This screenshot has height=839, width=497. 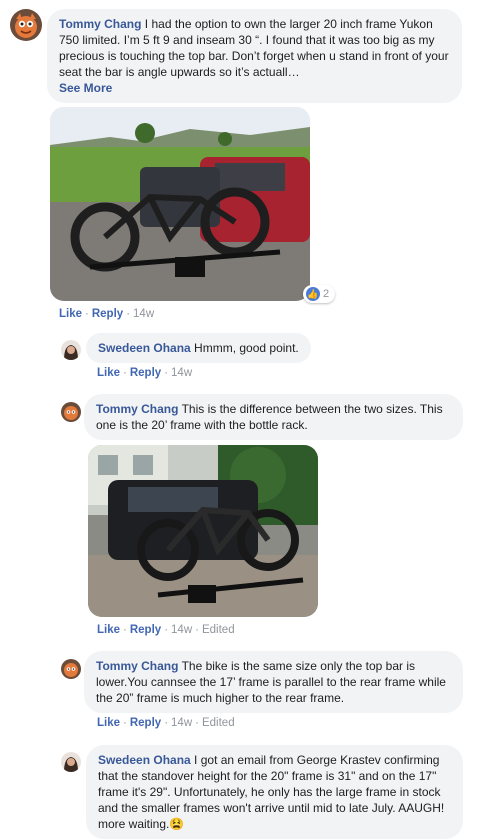 I want to click on tired-face-emoji: 😫, so click(x=177, y=824).